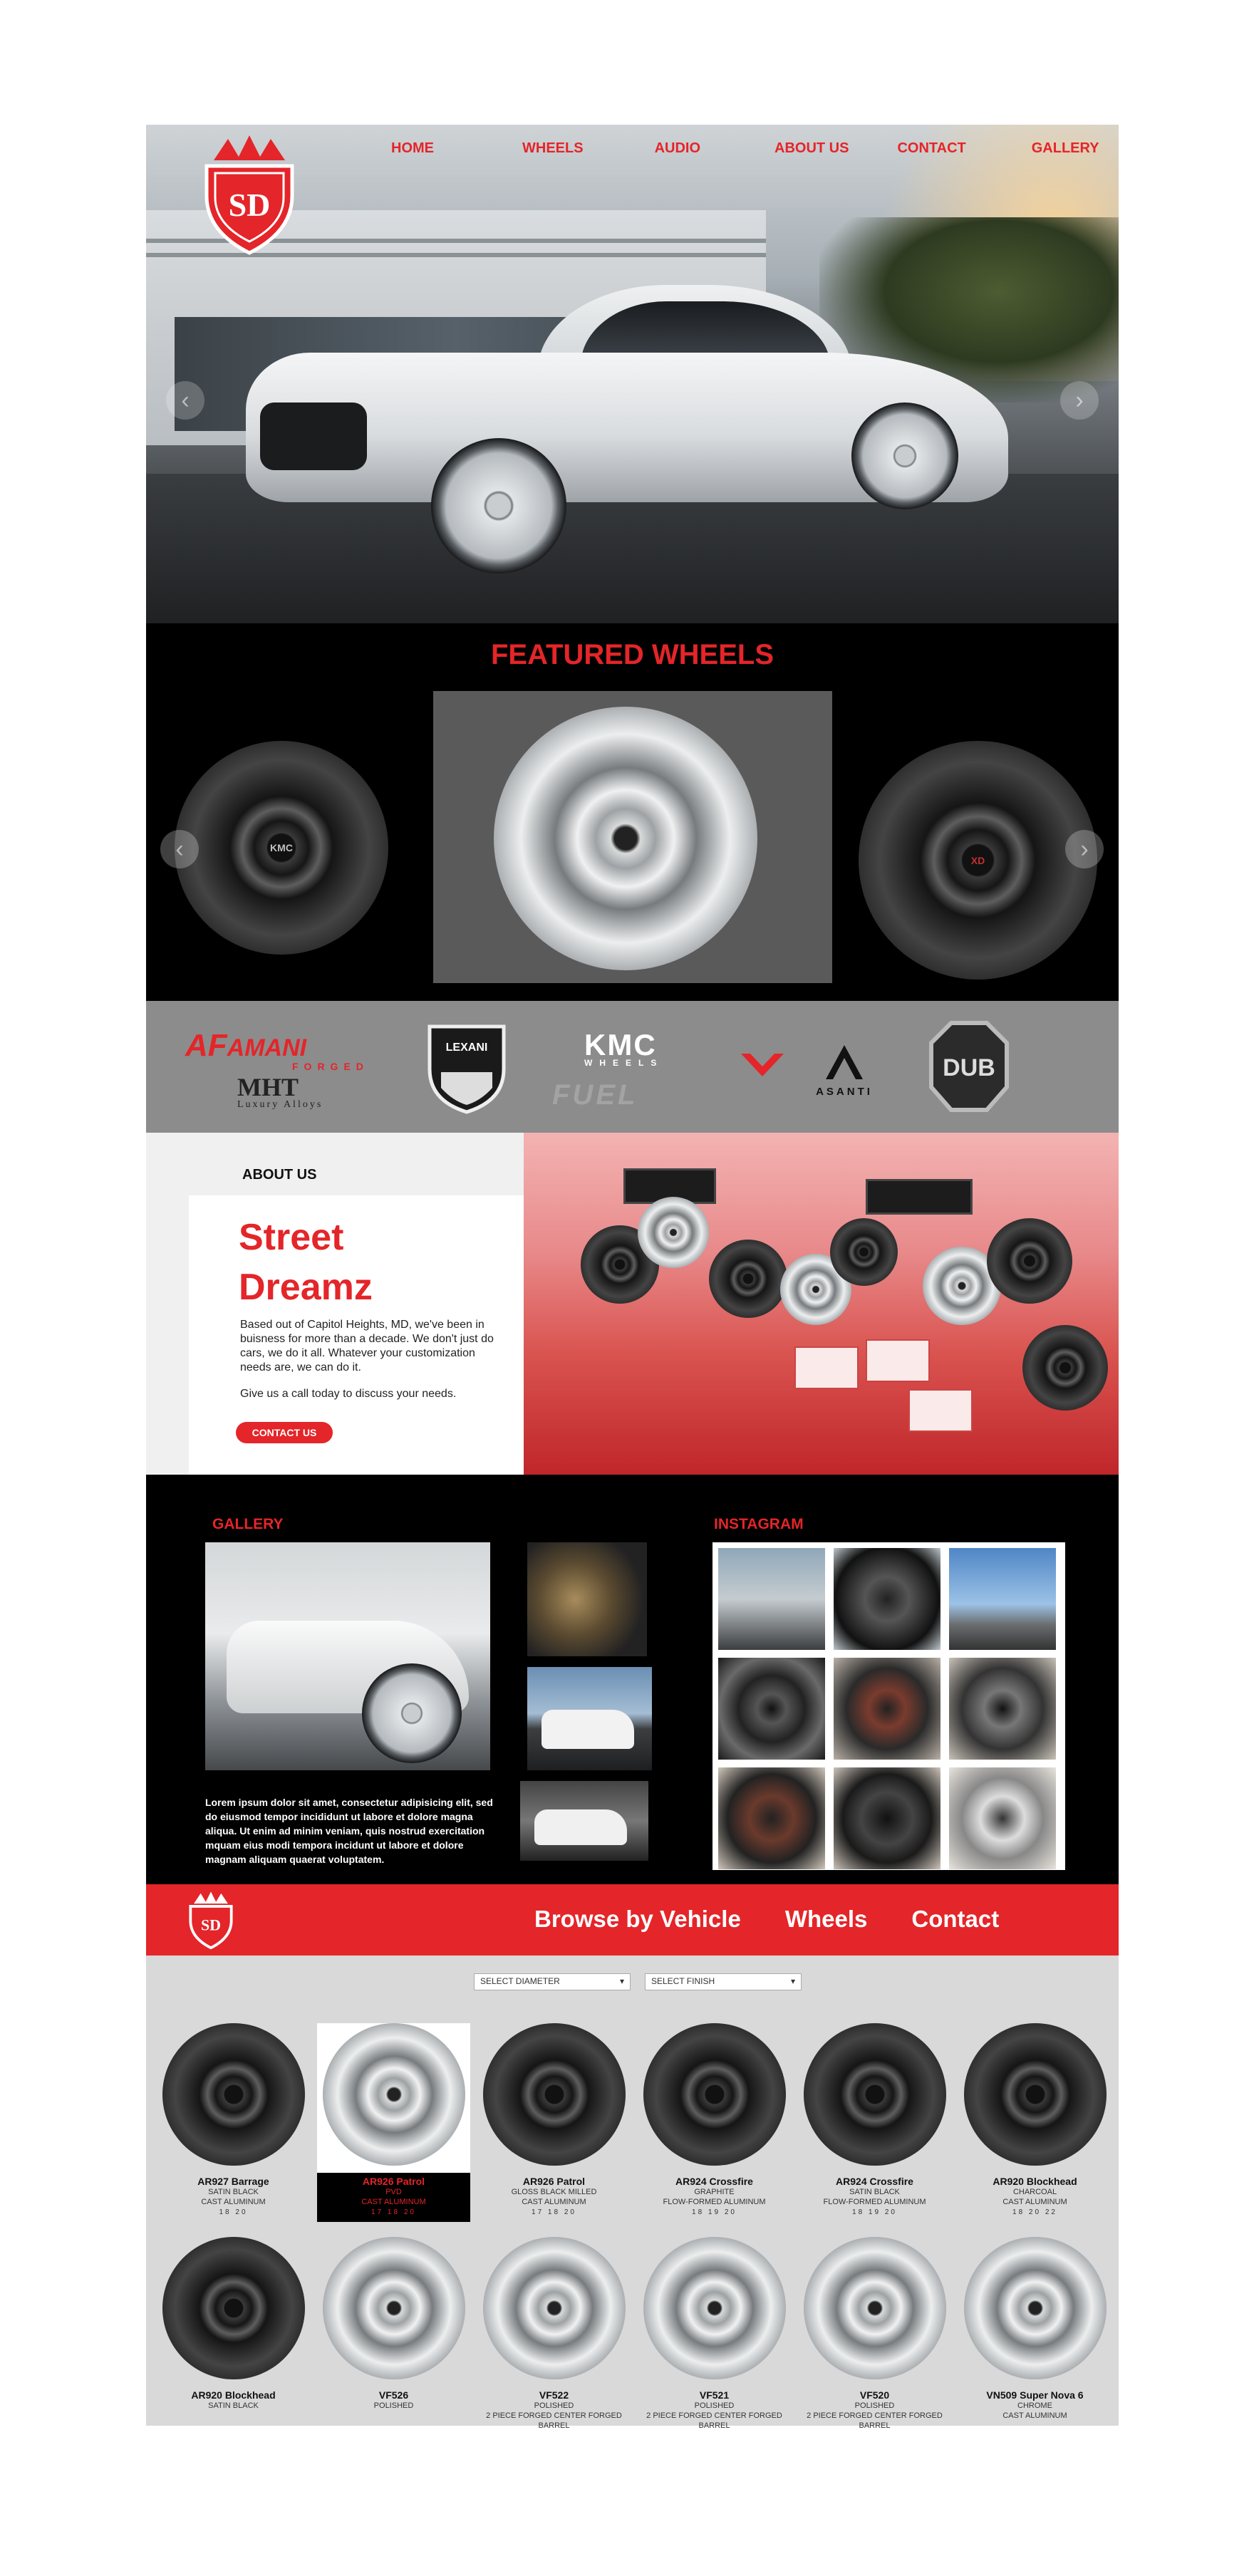 This screenshot has height=2576, width=1254. I want to click on product-finish: PVD, so click(393, 2192).